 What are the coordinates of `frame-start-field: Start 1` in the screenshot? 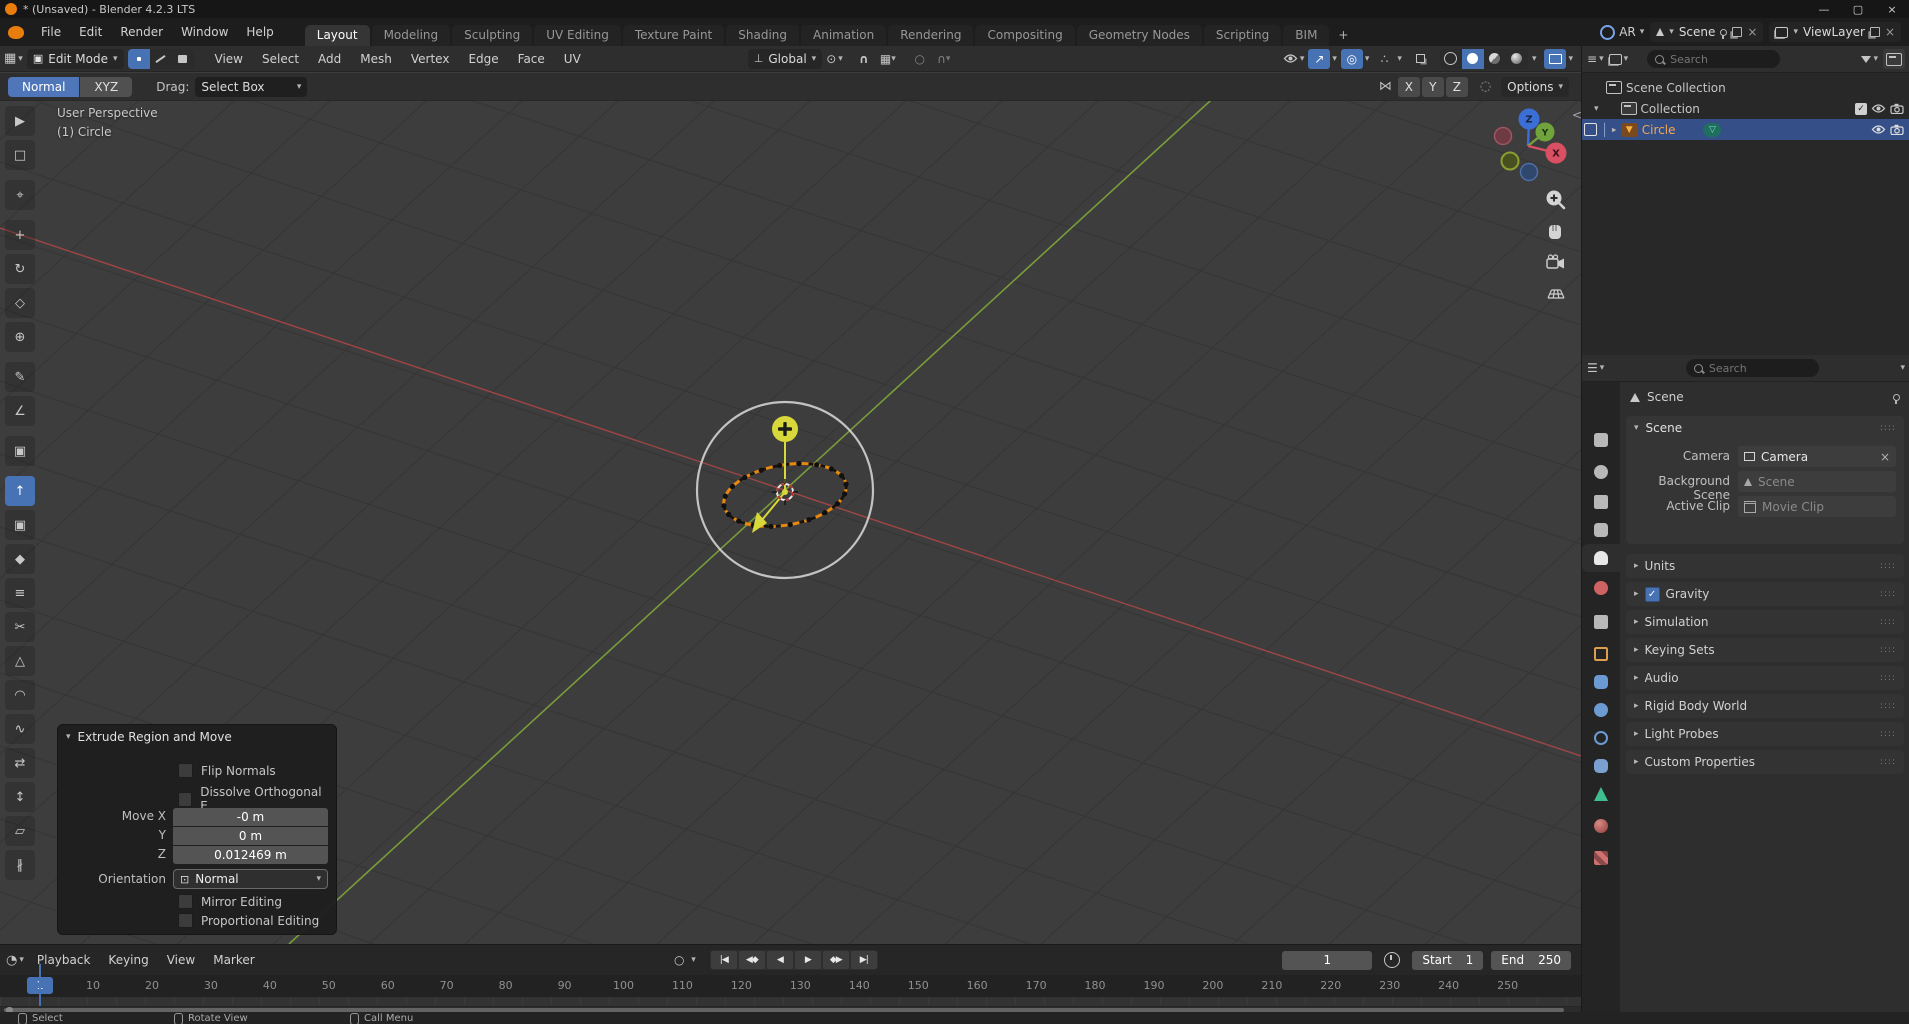 It's located at (1448, 960).